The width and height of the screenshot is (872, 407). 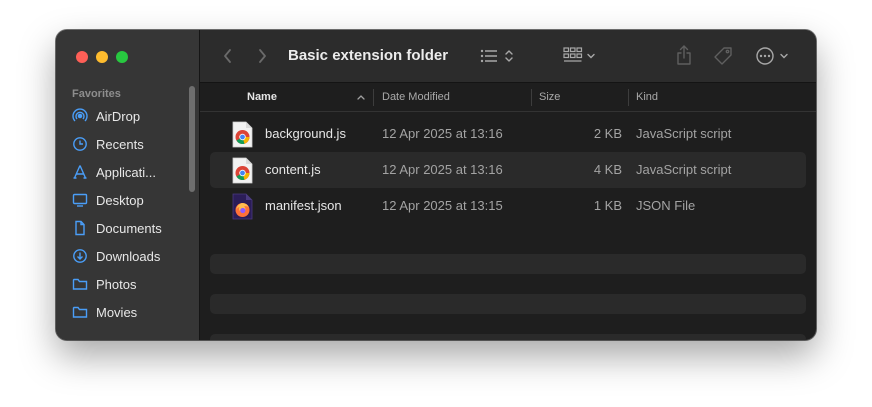 What do you see at coordinates (262, 97) in the screenshot?
I see `column-name-header: Name` at bounding box center [262, 97].